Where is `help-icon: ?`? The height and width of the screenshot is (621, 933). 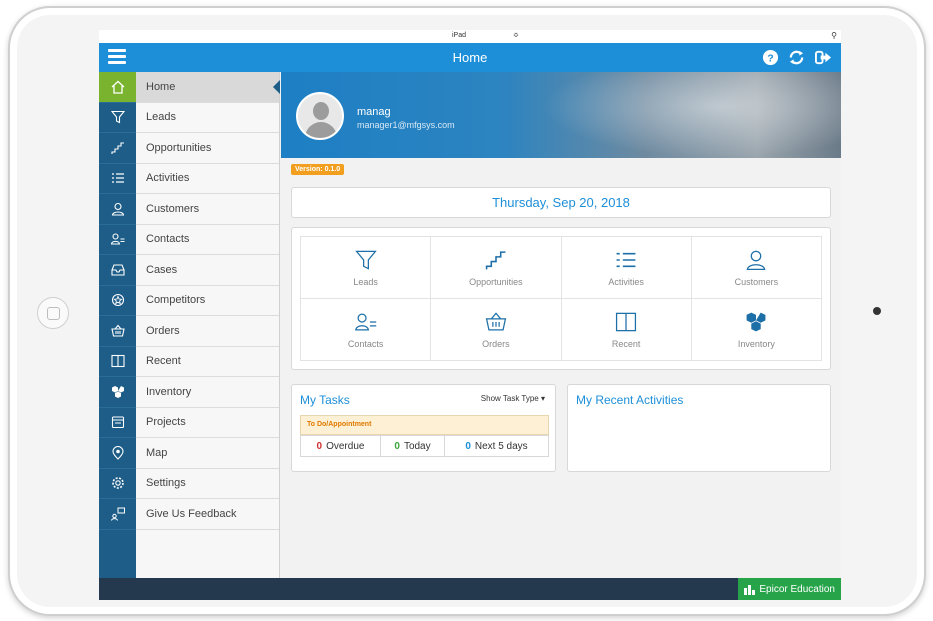
help-icon: ? is located at coordinates (770, 57).